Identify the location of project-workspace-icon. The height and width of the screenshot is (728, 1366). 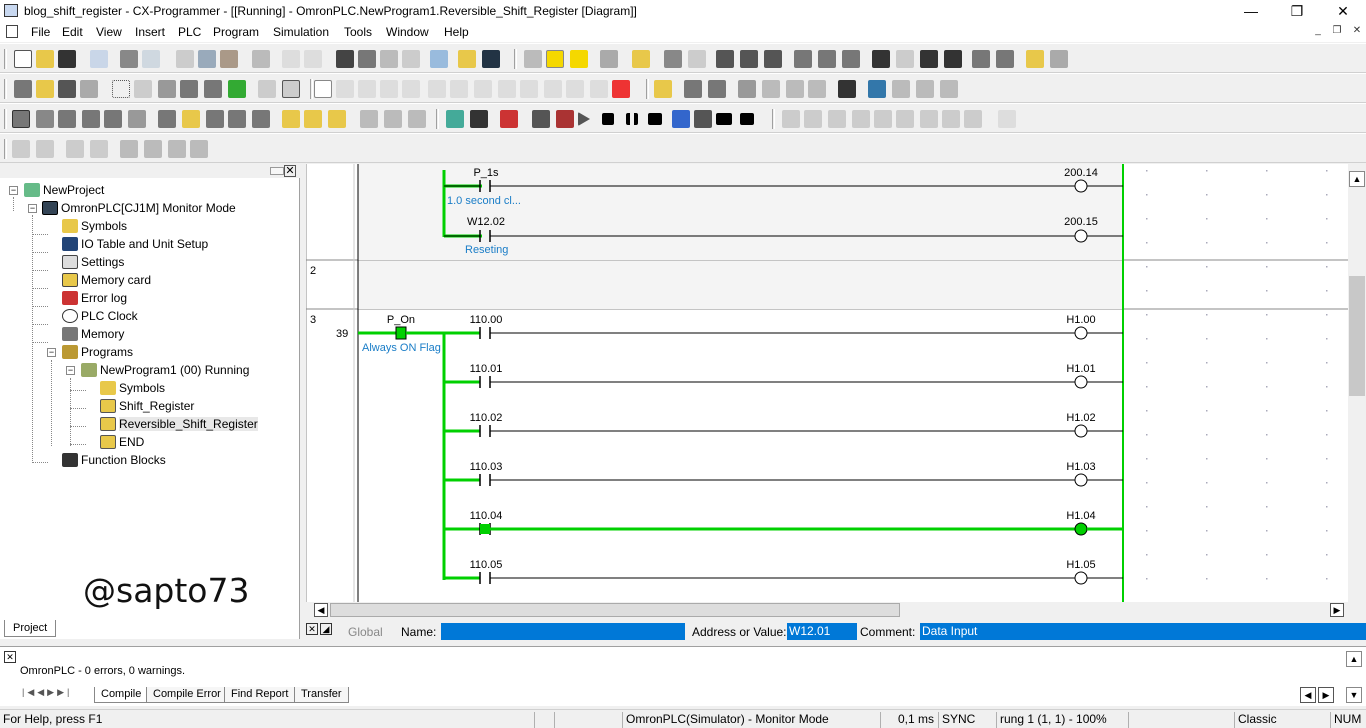
(21, 119).